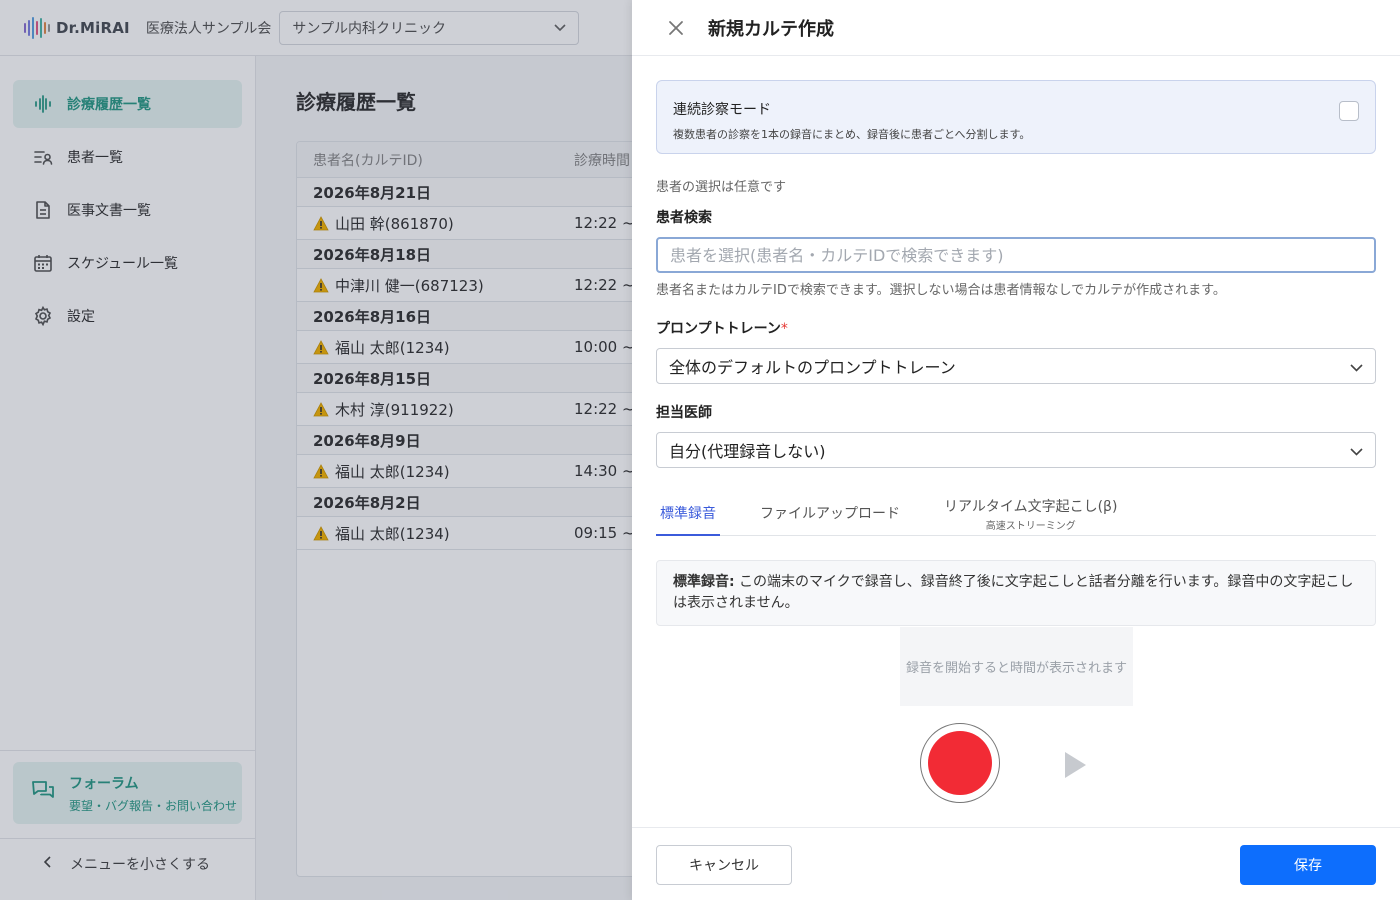 The width and height of the screenshot is (1400, 900). Describe the element at coordinates (1016, 328) in the screenshot. I see `prompt-train-label-row: プロンプトトレーン*` at that location.